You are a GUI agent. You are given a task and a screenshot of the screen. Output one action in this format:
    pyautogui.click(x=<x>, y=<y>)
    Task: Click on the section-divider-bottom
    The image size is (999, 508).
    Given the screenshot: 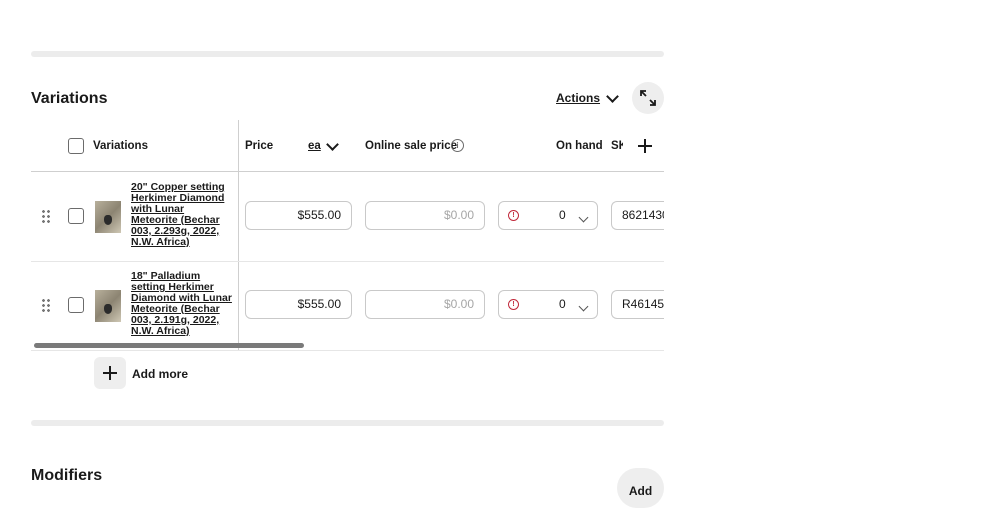 What is the action you would take?
    pyautogui.click(x=347, y=423)
    